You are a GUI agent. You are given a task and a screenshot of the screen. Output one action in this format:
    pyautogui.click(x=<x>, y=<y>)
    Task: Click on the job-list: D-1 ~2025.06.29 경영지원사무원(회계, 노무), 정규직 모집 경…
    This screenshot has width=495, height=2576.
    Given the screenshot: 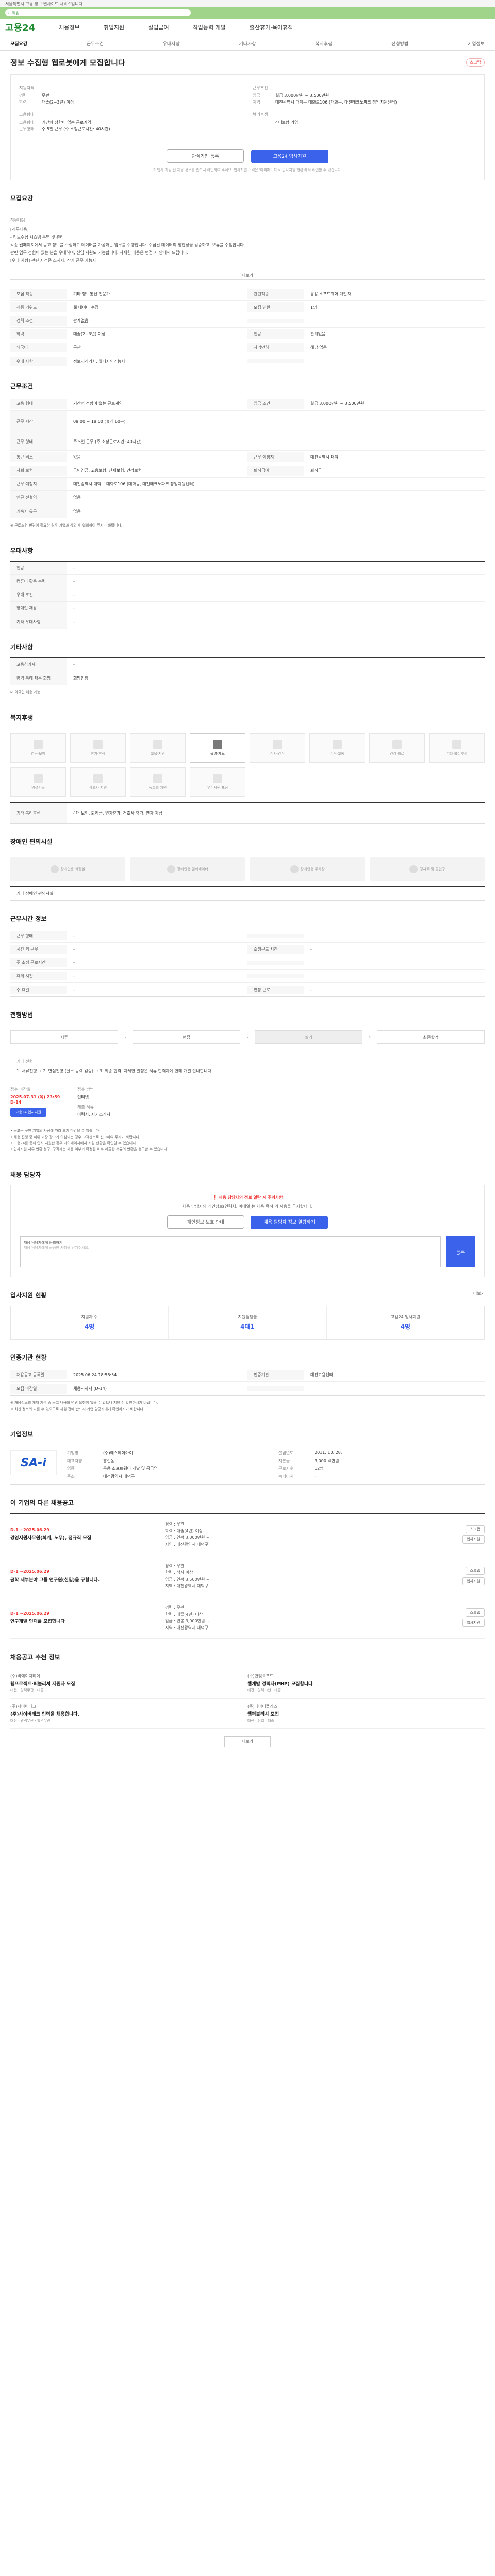 What is the action you would take?
    pyautogui.click(x=247, y=1576)
    